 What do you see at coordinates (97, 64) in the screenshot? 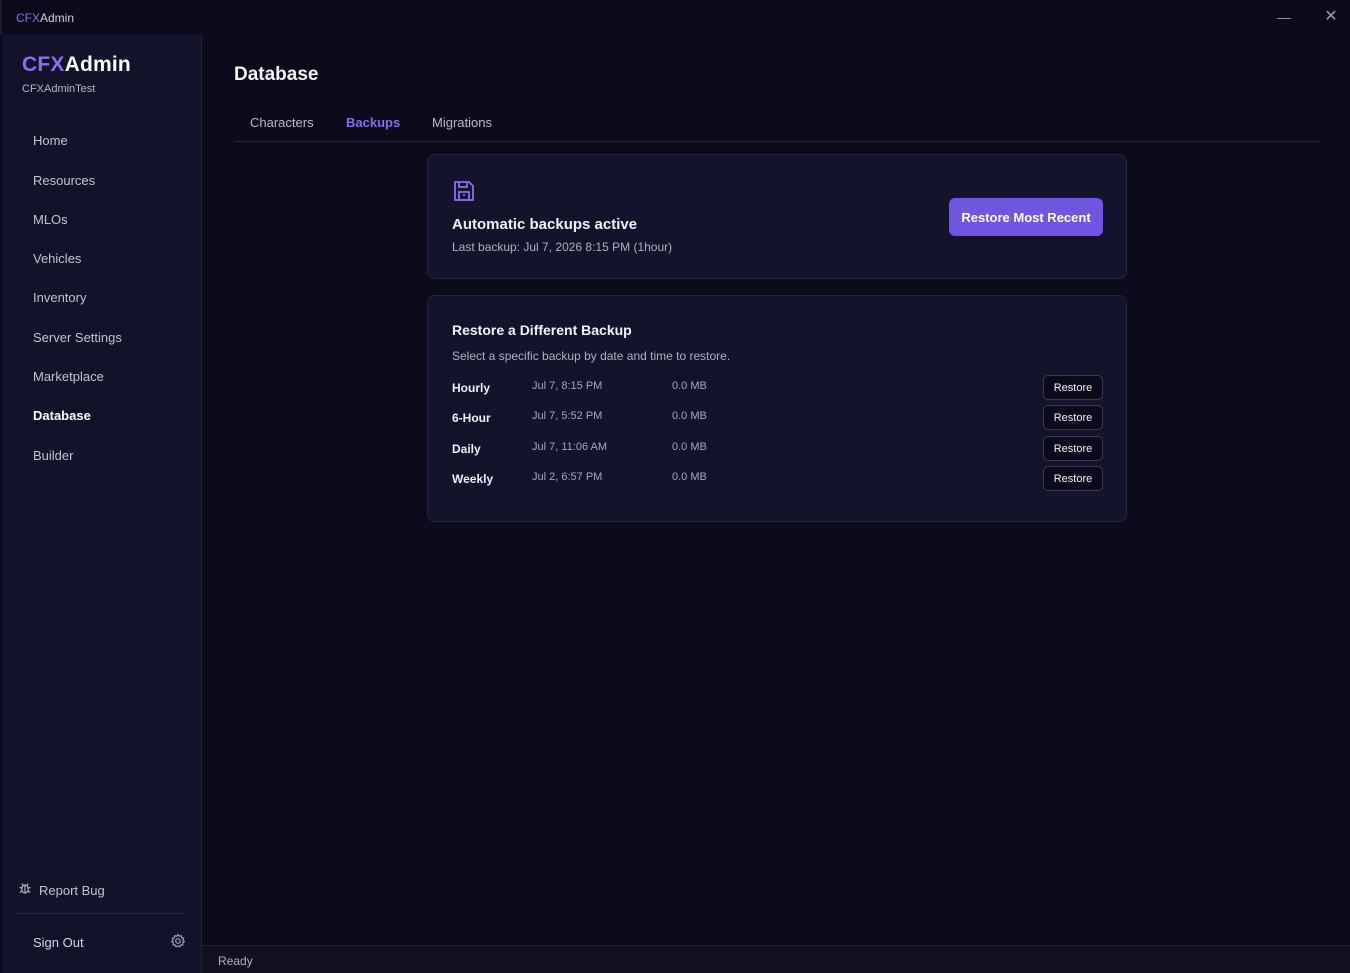
I see `brand-rest: Admin` at bounding box center [97, 64].